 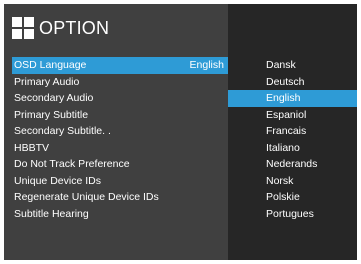 What do you see at coordinates (47, 81) in the screenshot?
I see `menu-item-label: Primary Audio` at bounding box center [47, 81].